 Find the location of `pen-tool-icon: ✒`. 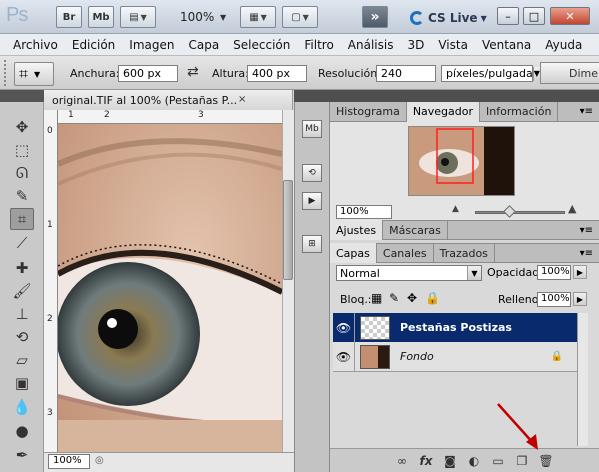

pen-tool-icon: ✒ is located at coordinates (22, 455).